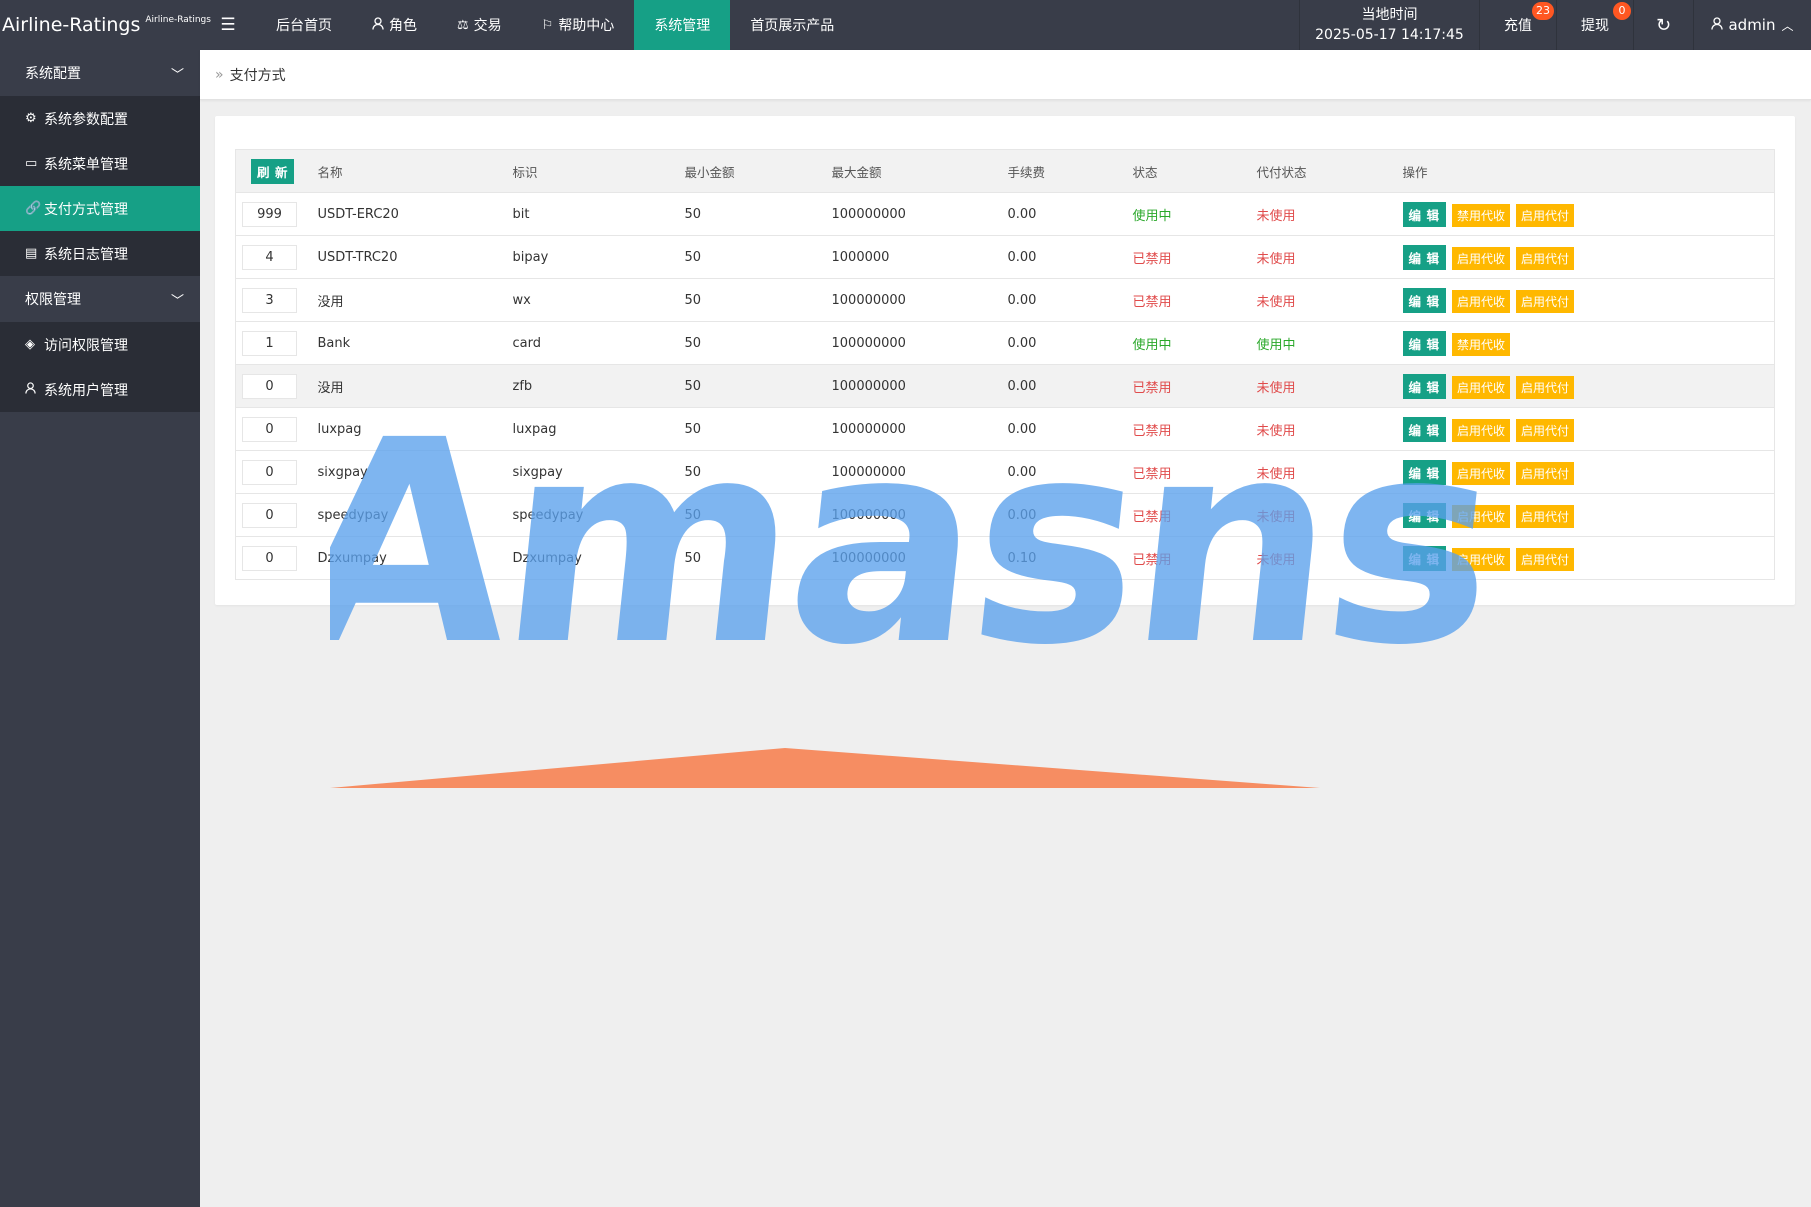 The height and width of the screenshot is (1207, 1811). Describe the element at coordinates (479, 25) in the screenshot. I see `nav-trade: ⚖ 交易` at that location.